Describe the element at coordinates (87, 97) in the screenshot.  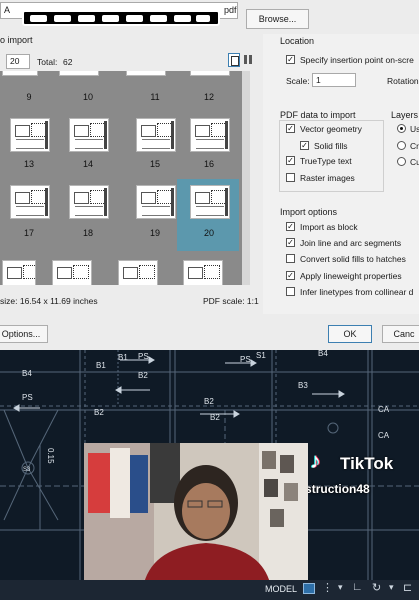
I see `thumbnail-page-number: 10` at that location.